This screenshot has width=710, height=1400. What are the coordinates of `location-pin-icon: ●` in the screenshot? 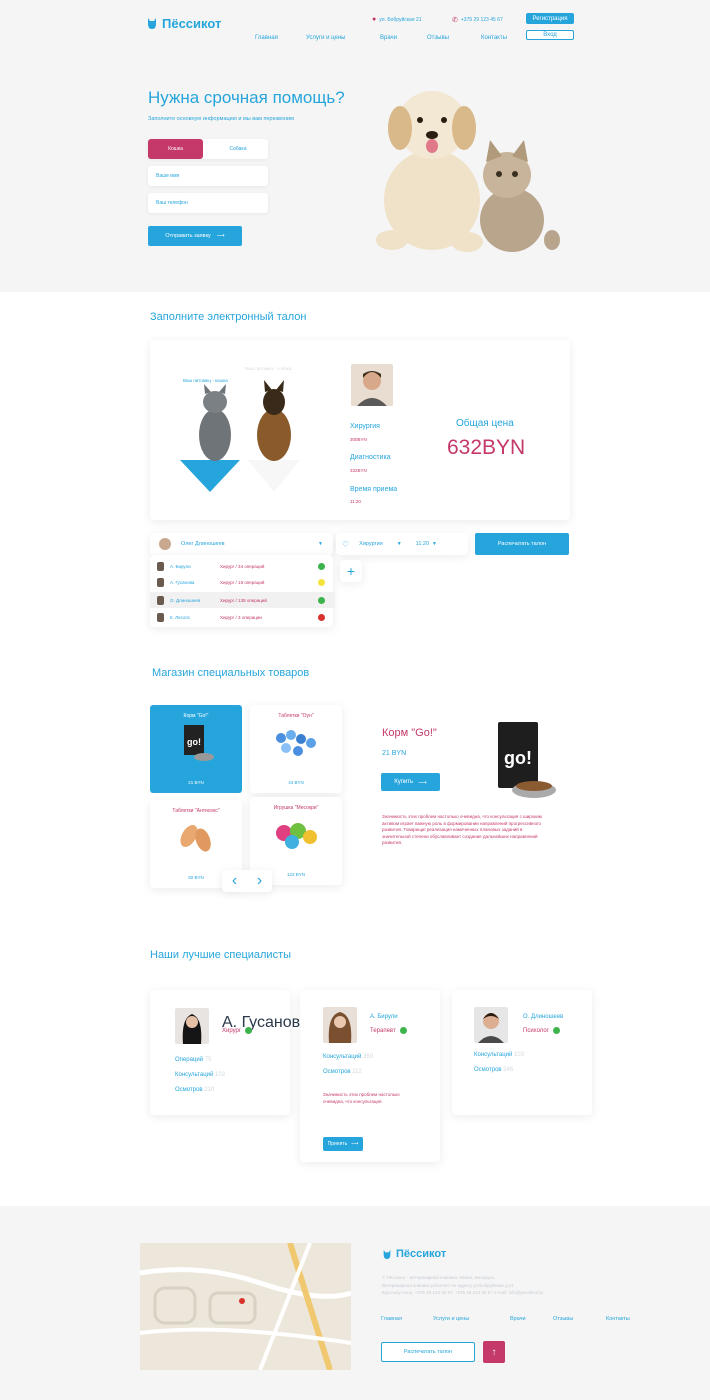 It's located at (374, 19).